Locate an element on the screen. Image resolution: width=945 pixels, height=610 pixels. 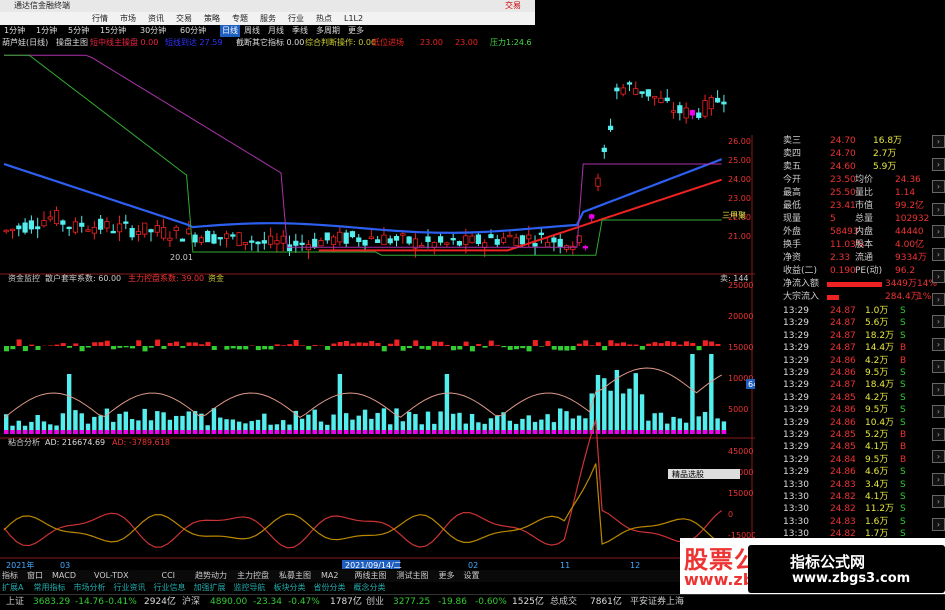
period-tab: 多周期 is located at coordinates (328, 31).